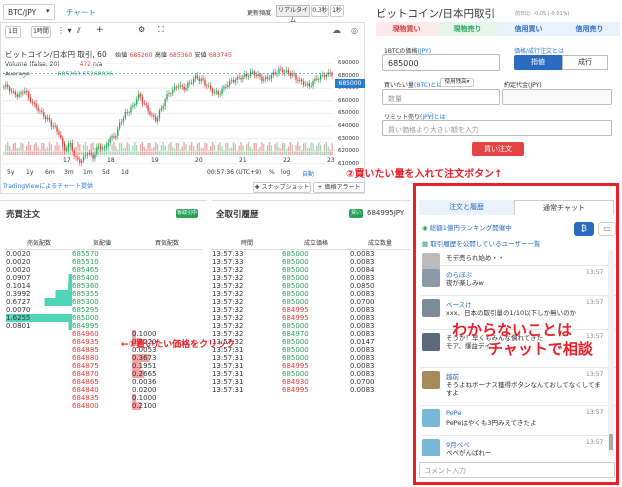 The width and height of the screenshot is (622, 487). Describe the element at coordinates (467, 29) in the screenshot. I see `trade-tab-1: 現物売り` at that location.